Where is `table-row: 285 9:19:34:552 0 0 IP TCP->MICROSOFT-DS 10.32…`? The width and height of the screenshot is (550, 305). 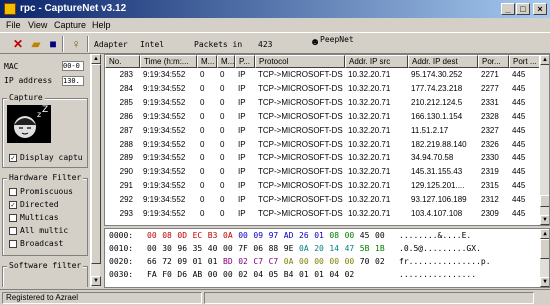 table-row: 285 9:19:34:552 0 0 IP TCP->MICROSOFT-DS 10.32… is located at coordinates (323, 103).